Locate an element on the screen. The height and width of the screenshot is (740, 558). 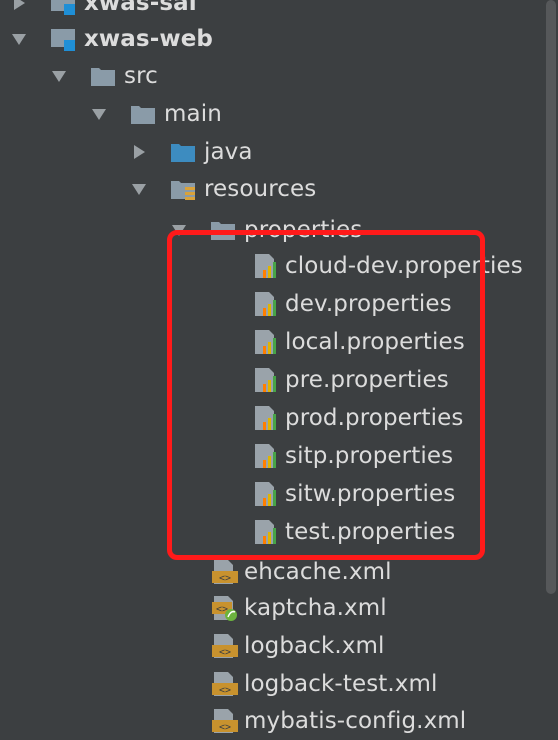
file-label: cloud-dev.properties is located at coordinates (404, 266).